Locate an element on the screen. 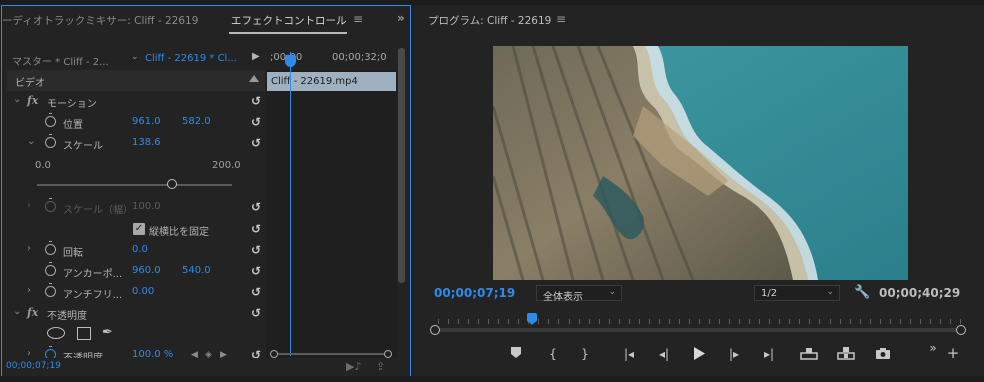 This screenshot has height=382, width=984. anti-flicker-row: › アンチフリ... 0.00 ↺ is located at coordinates (136, 292).